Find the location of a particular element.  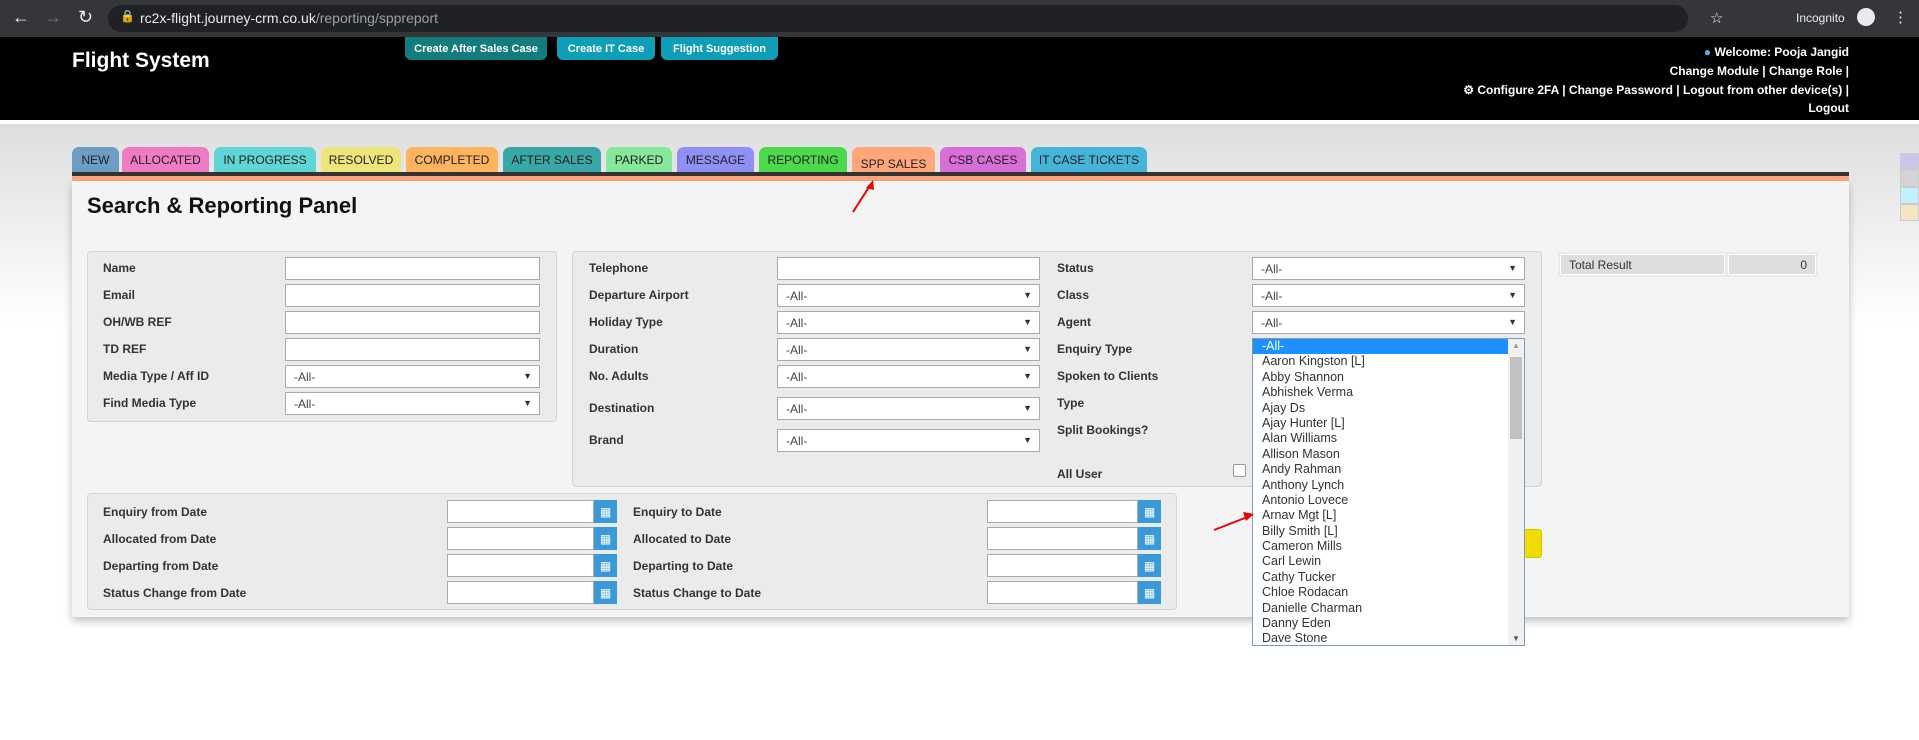

search-button is located at coordinates (1533, 543).